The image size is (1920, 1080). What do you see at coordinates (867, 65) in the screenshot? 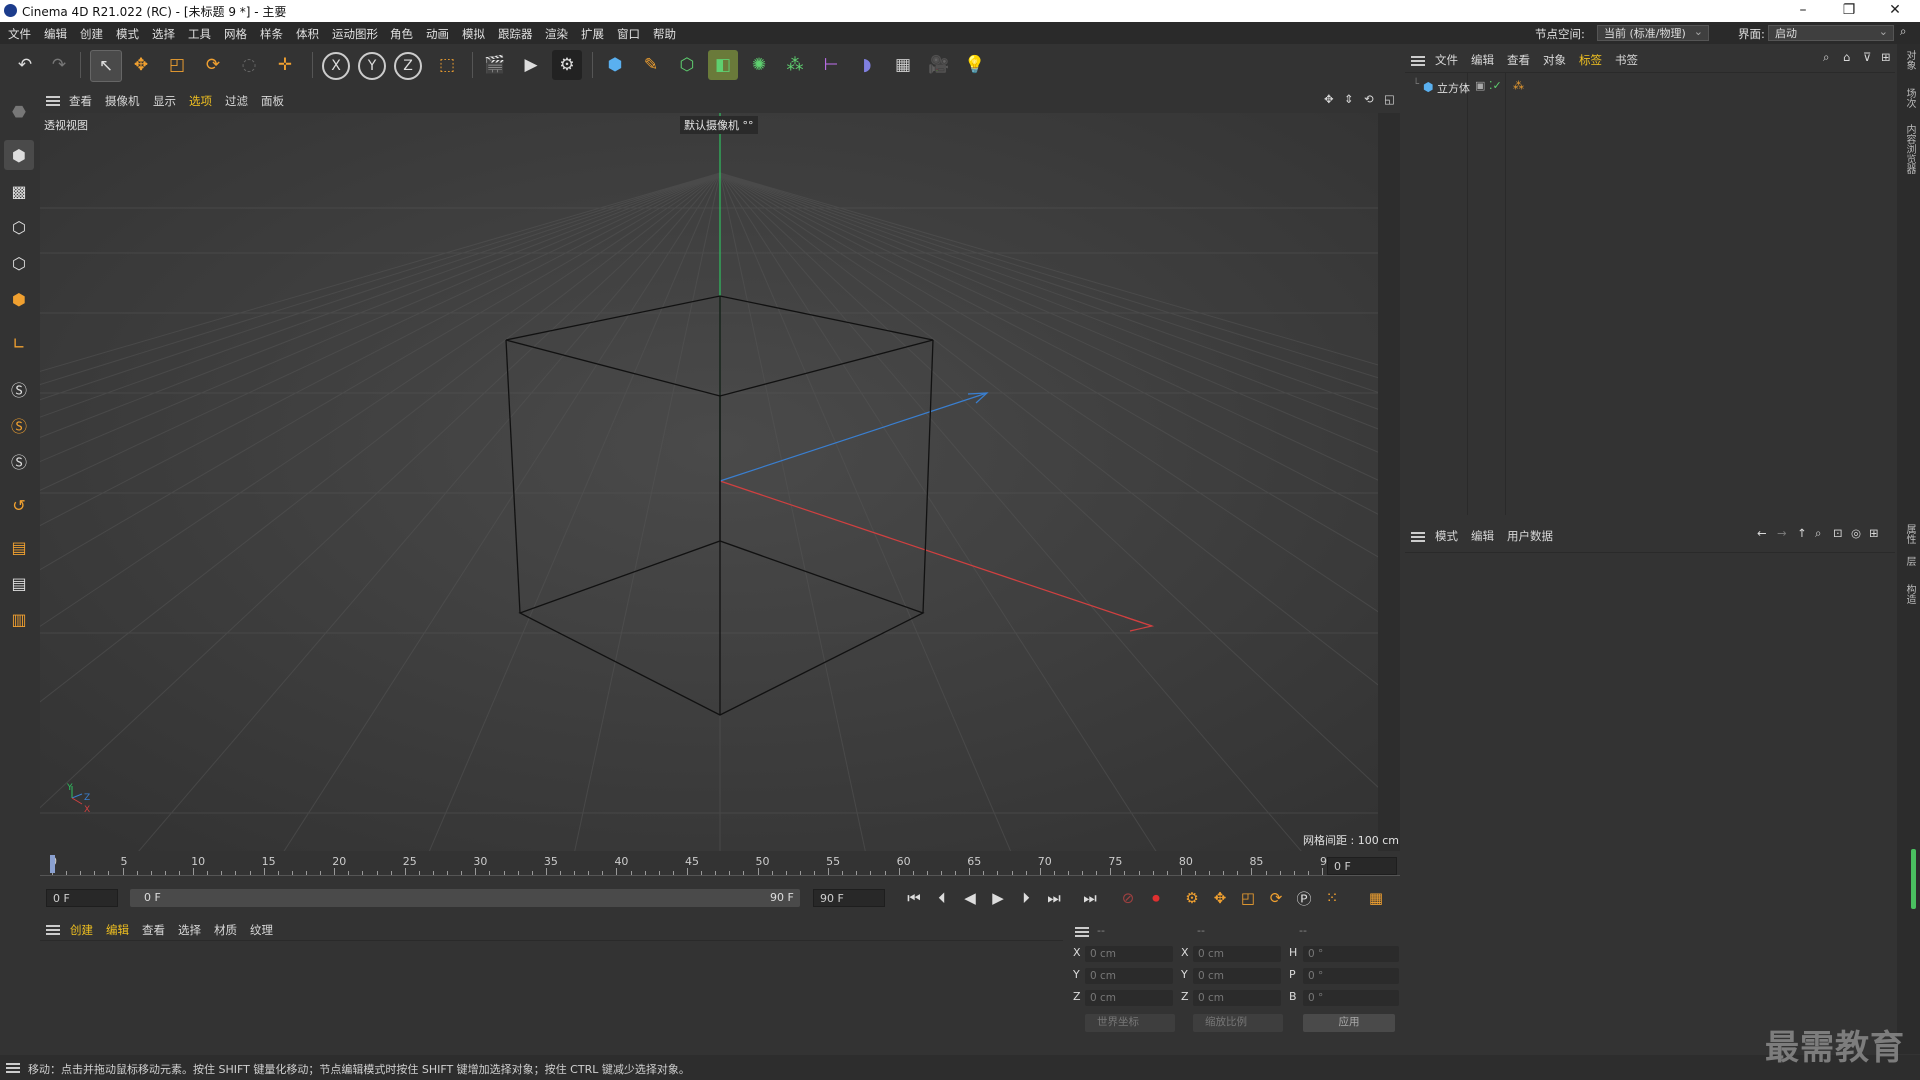
I see `field-icon: ◗` at bounding box center [867, 65].